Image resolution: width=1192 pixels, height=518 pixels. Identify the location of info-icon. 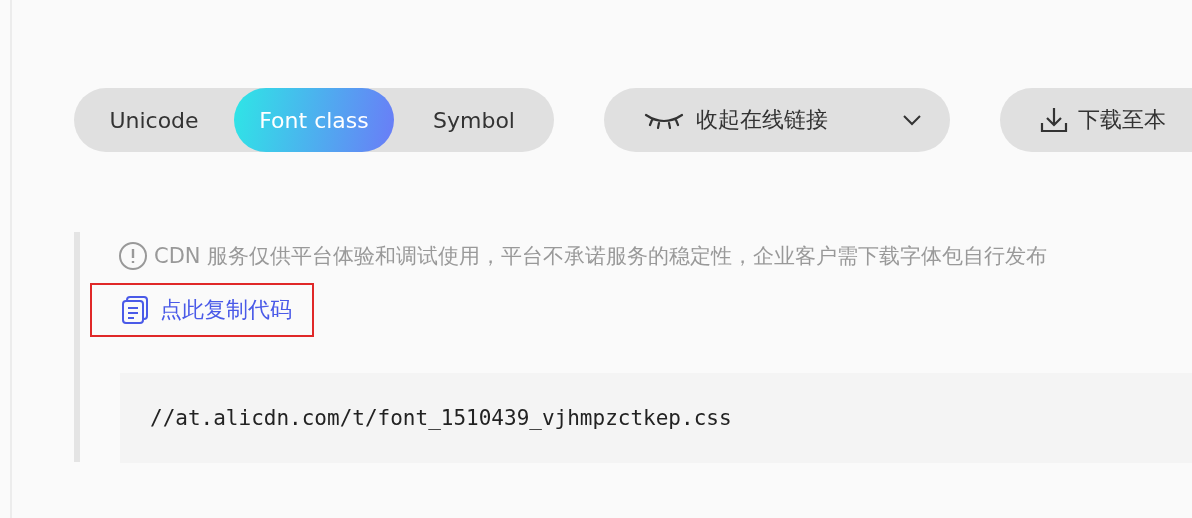
(133, 256).